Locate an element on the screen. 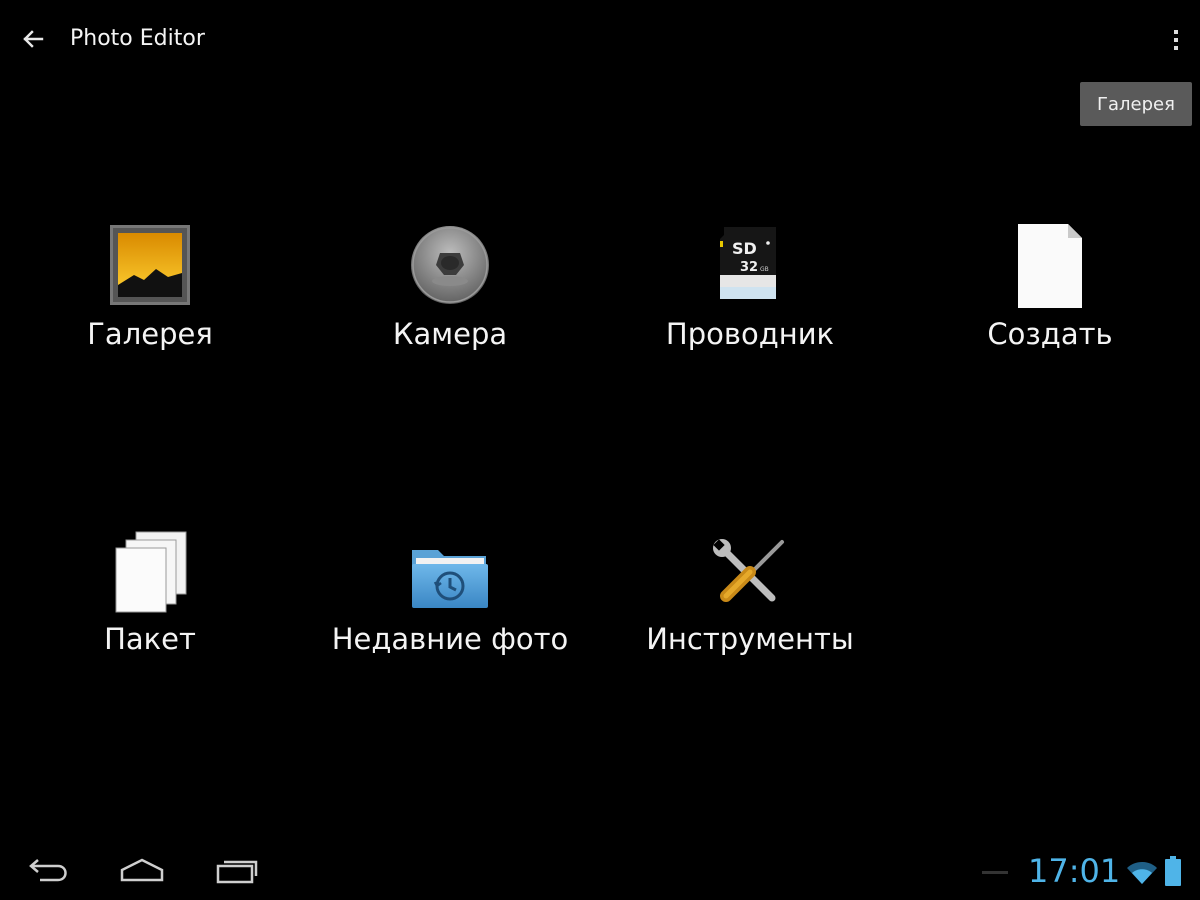 This screenshot has width=1200, height=900. recent-folder-icon is located at coordinates (450, 575).